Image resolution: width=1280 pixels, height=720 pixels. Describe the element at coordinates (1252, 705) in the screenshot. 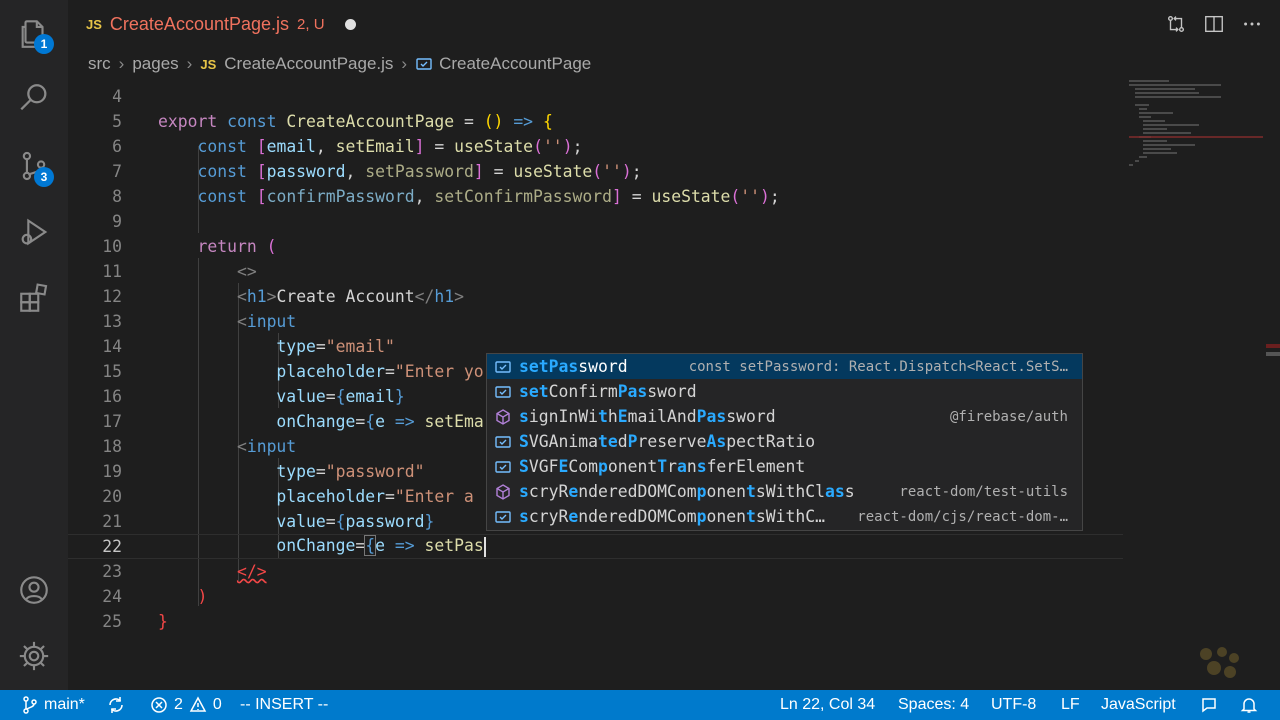

I see `notifications-bell-icon` at that location.